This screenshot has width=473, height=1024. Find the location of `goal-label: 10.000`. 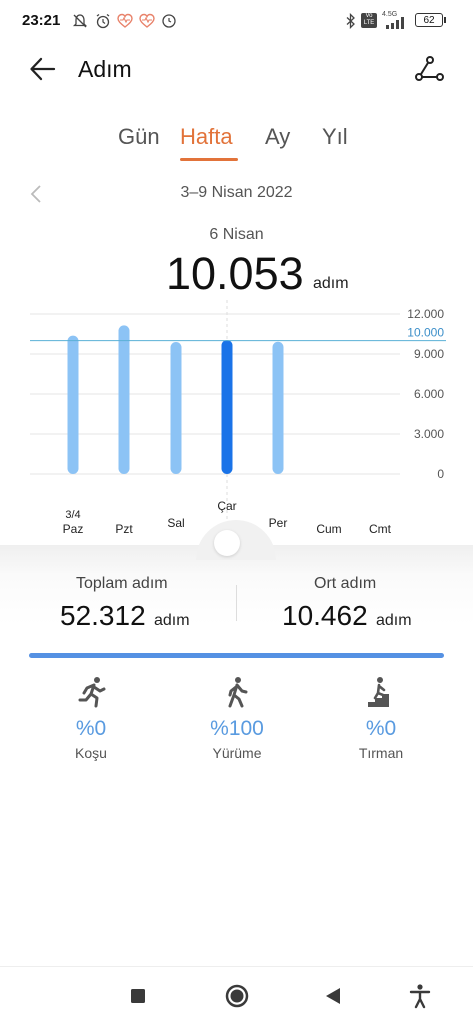

goal-label: 10.000 is located at coordinates (425, 333).